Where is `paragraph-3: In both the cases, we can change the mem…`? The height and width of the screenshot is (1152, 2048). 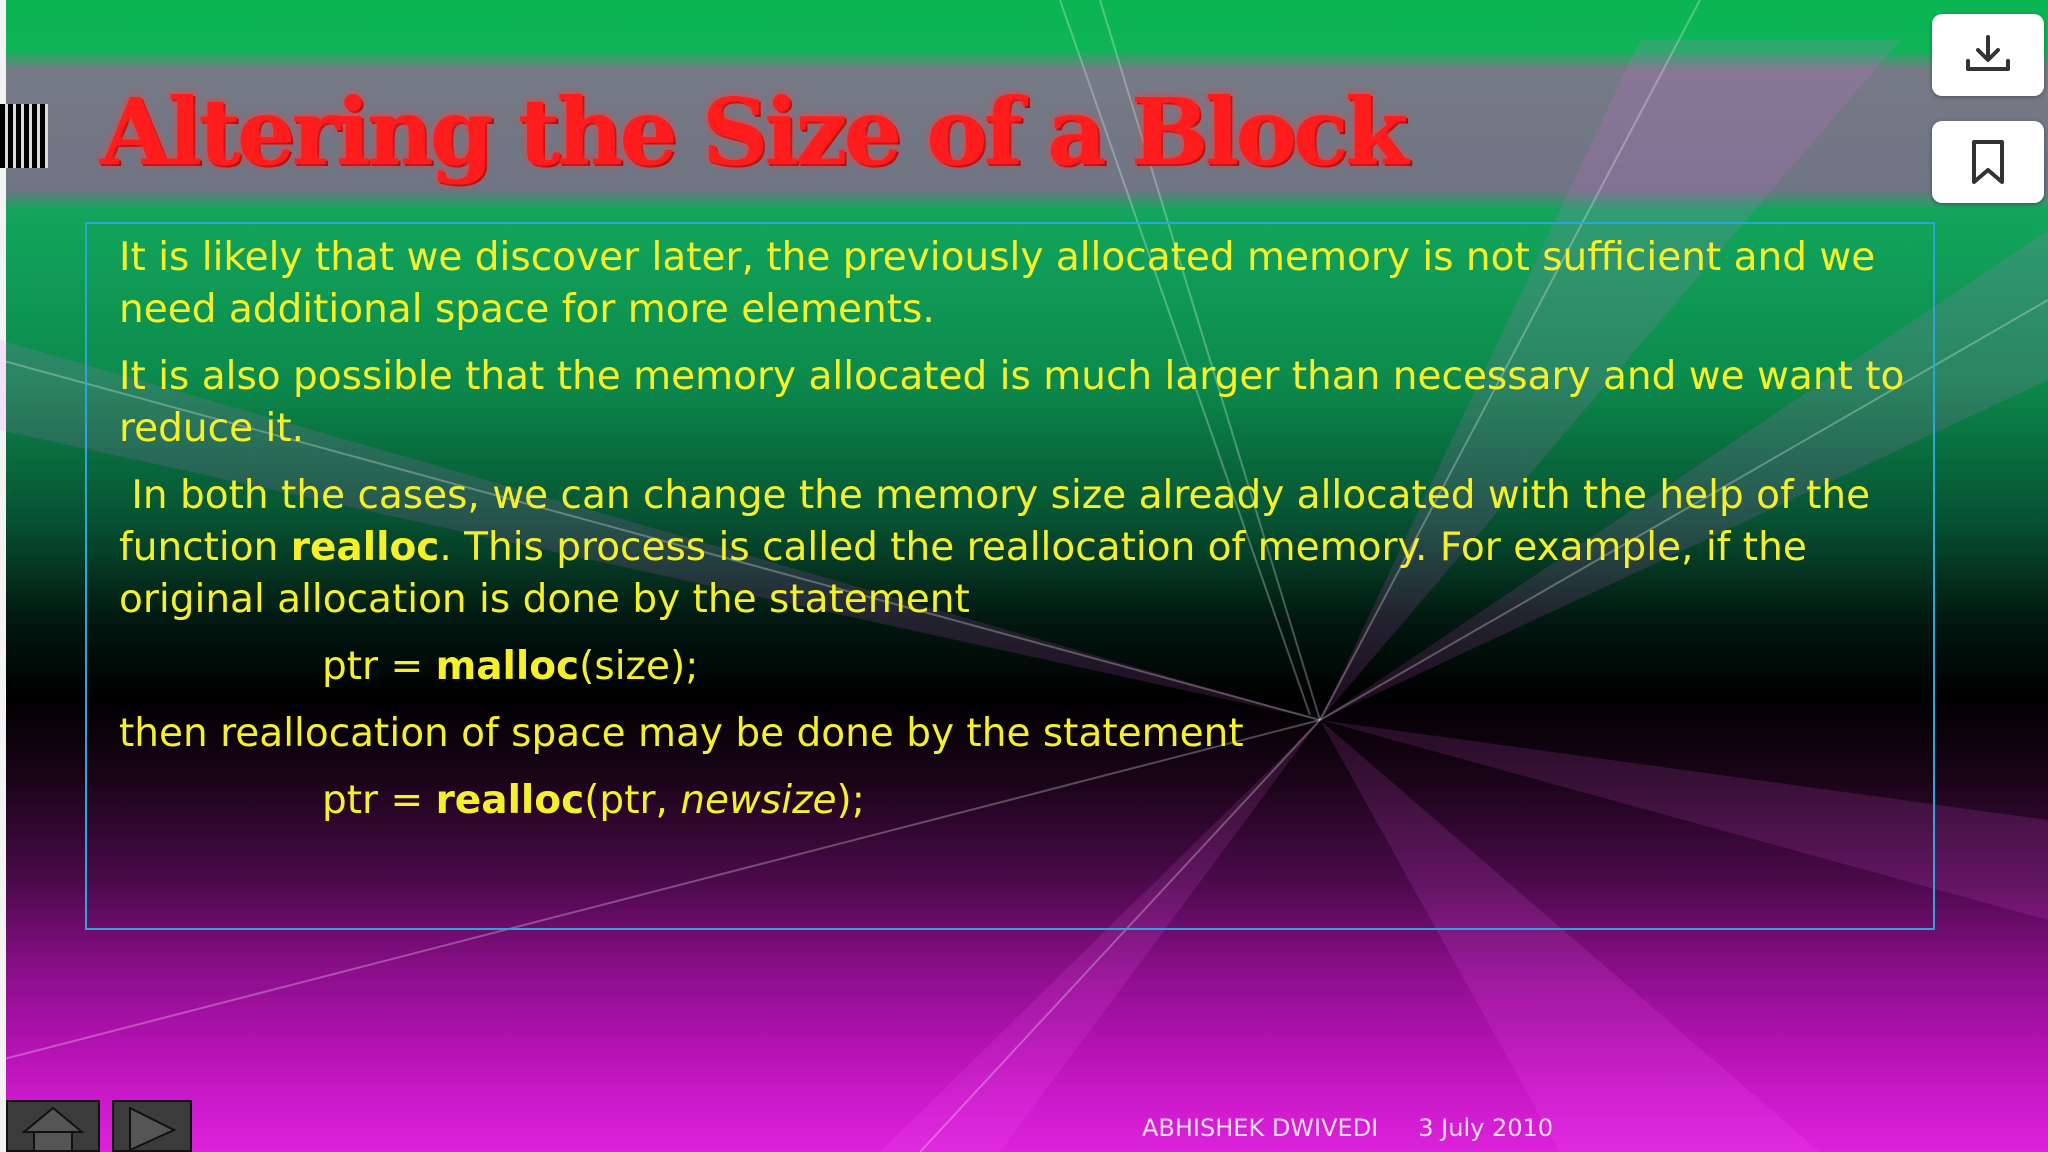 paragraph-3: In both the cases, we can change the mem… is located at coordinates (1013, 548).